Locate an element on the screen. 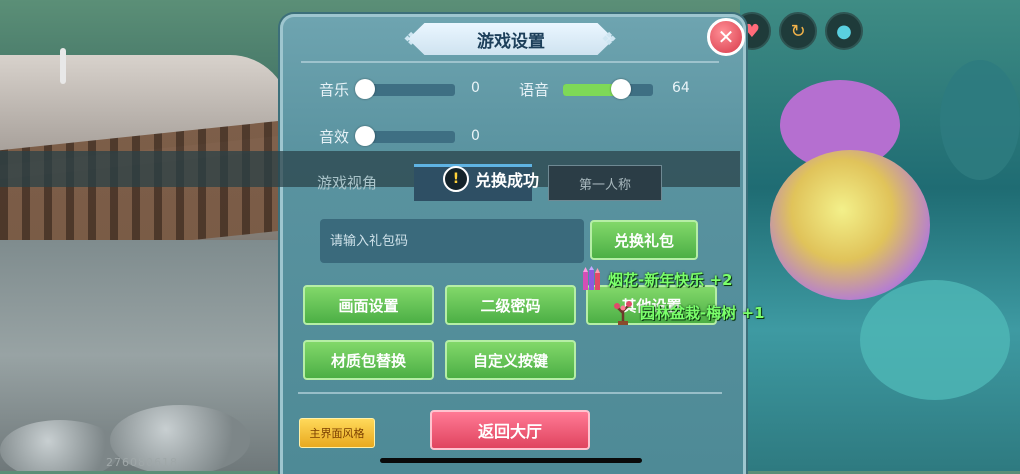 The height and width of the screenshot is (474, 1020). music-slider is located at coordinates (405, 89).